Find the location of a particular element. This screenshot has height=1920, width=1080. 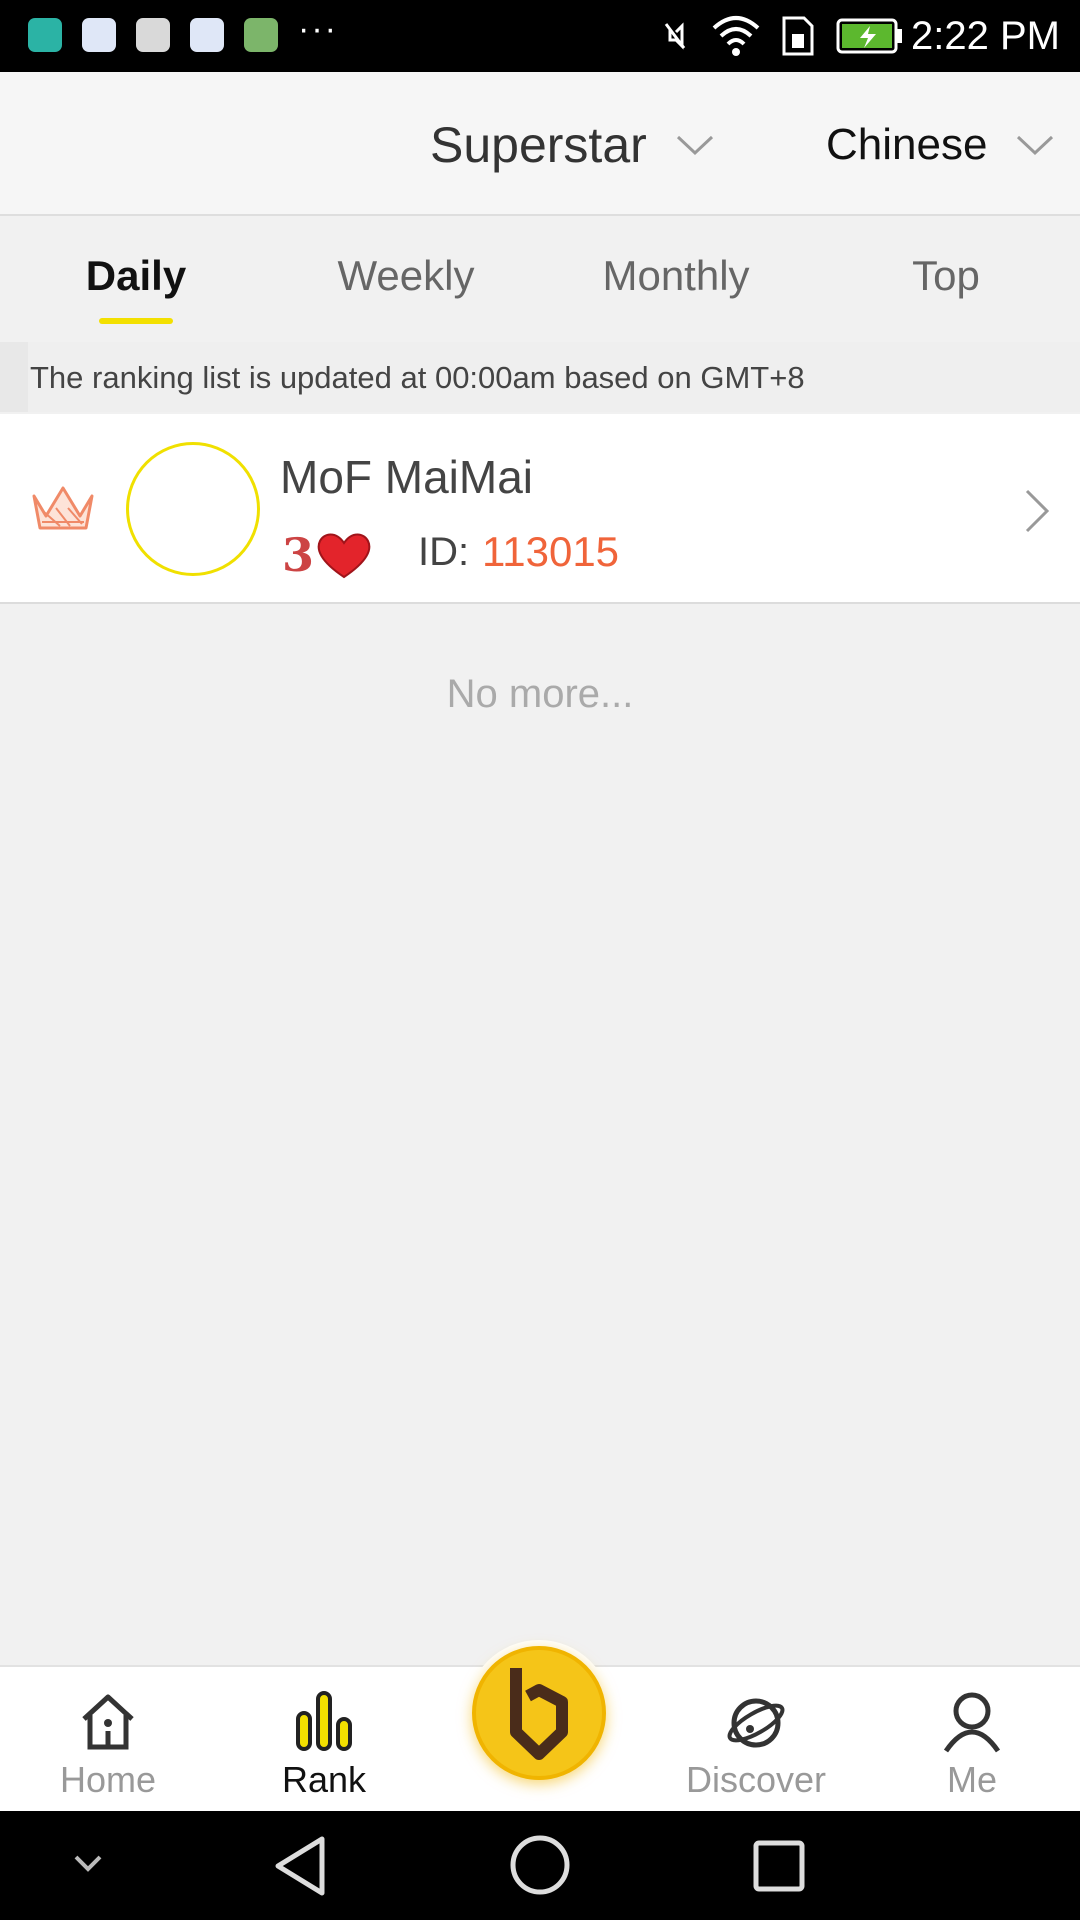

telegram-icon is located at coordinates (261, 35).